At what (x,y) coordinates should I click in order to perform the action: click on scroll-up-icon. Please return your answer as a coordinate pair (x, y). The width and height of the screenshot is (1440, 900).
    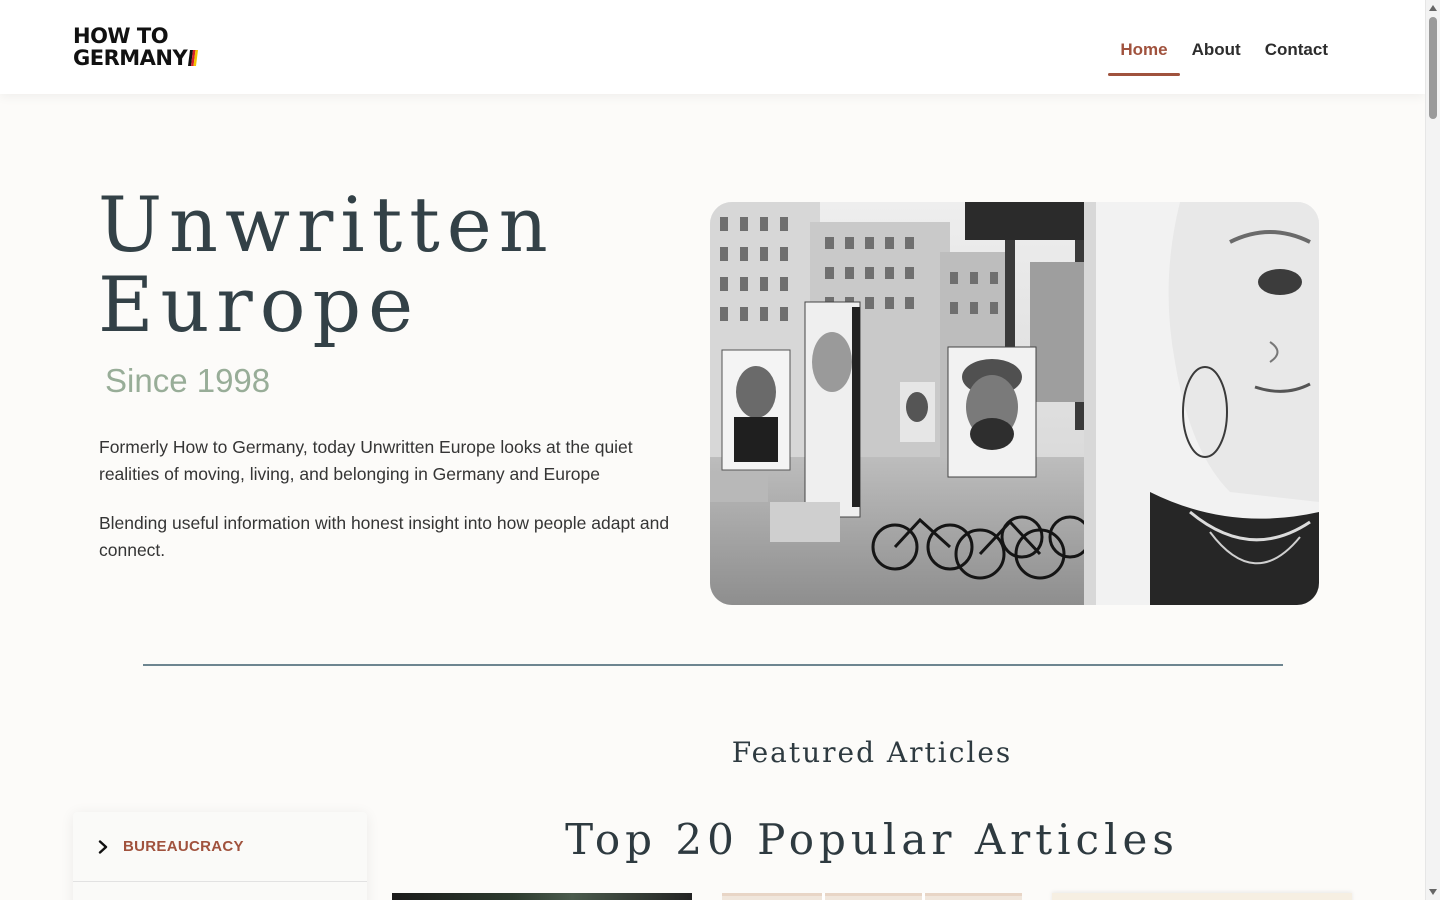
    Looking at the image, I should click on (1433, 8).